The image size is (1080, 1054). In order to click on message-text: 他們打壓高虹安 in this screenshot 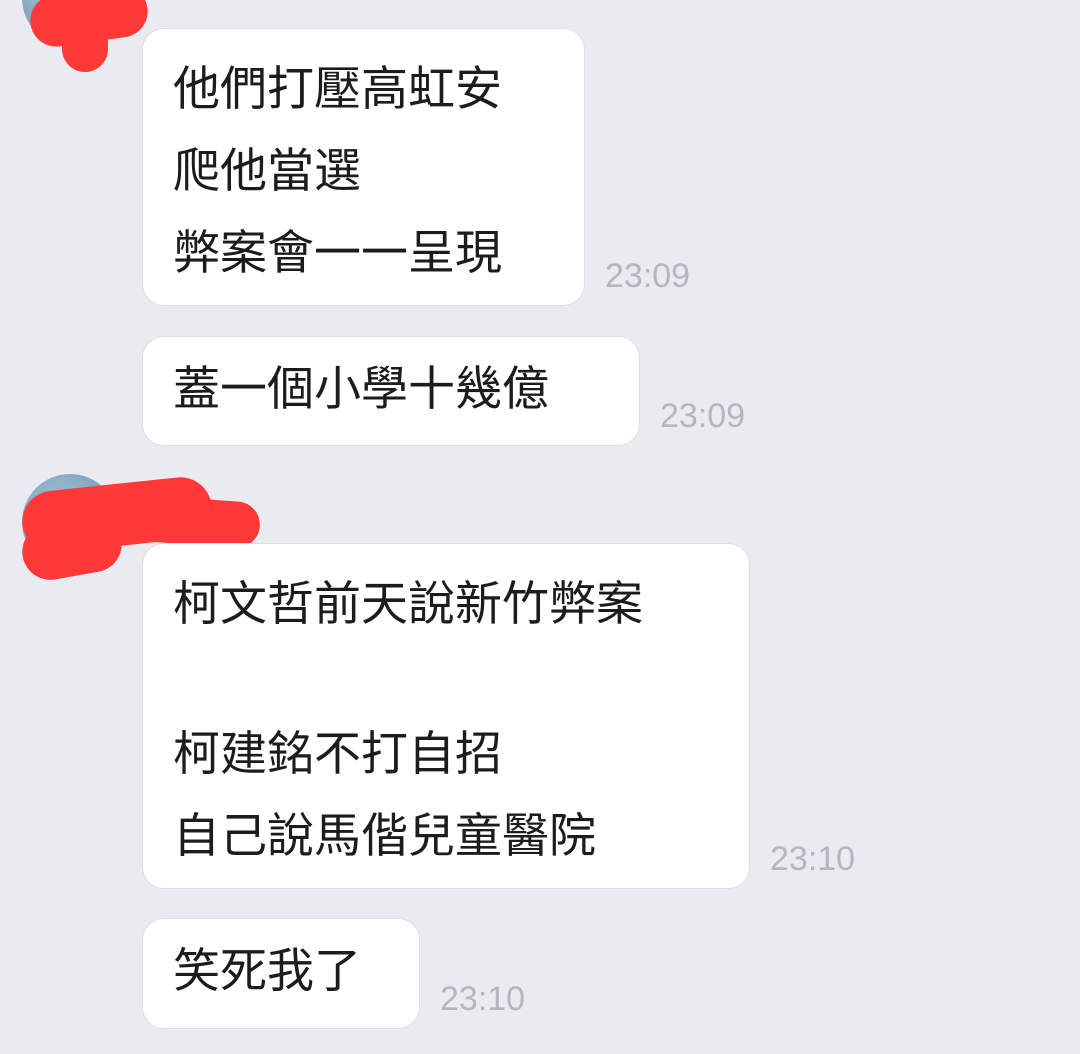, I will do `click(337, 89)`.